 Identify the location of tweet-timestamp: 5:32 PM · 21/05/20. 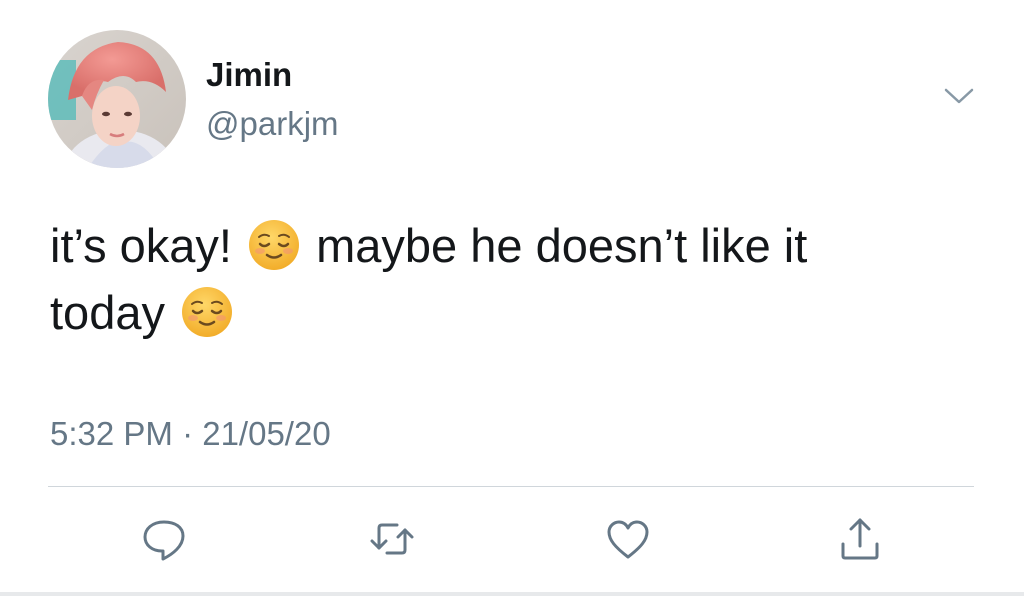
(190, 434).